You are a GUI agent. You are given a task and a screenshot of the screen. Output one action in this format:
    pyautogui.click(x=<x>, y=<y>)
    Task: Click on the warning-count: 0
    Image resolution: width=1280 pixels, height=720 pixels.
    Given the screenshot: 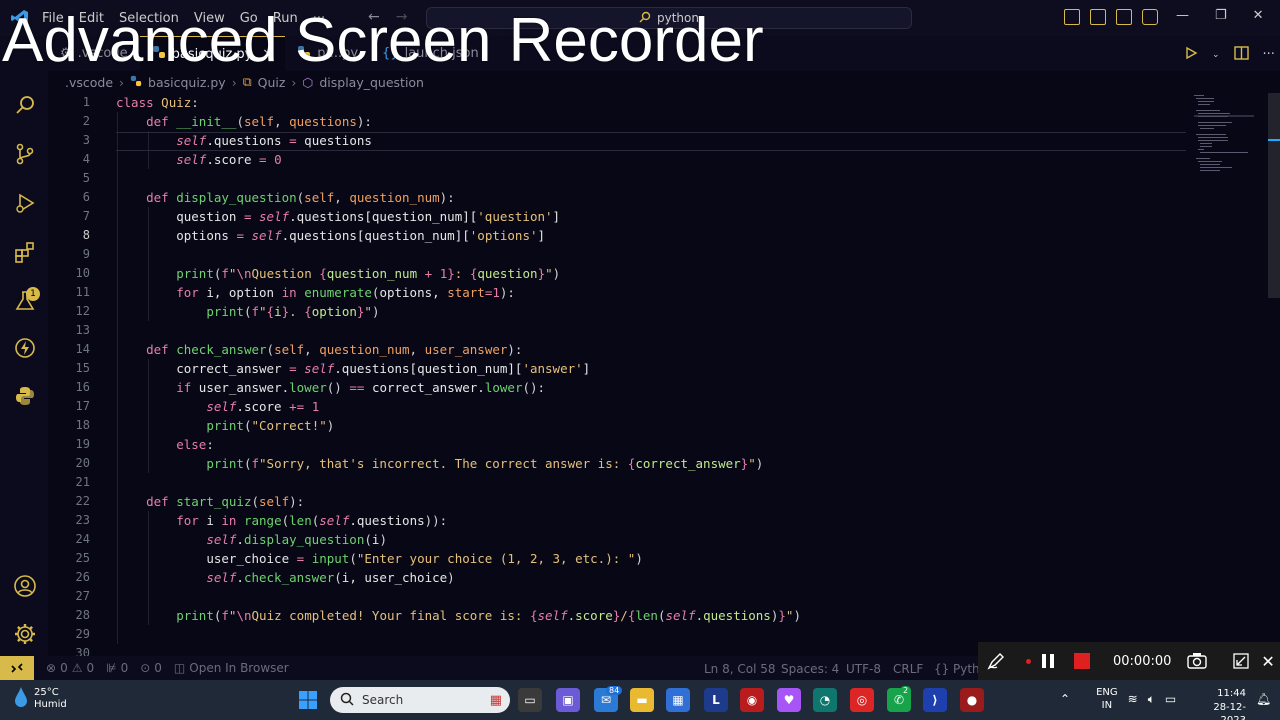 What is the action you would take?
    pyautogui.click(x=90, y=668)
    